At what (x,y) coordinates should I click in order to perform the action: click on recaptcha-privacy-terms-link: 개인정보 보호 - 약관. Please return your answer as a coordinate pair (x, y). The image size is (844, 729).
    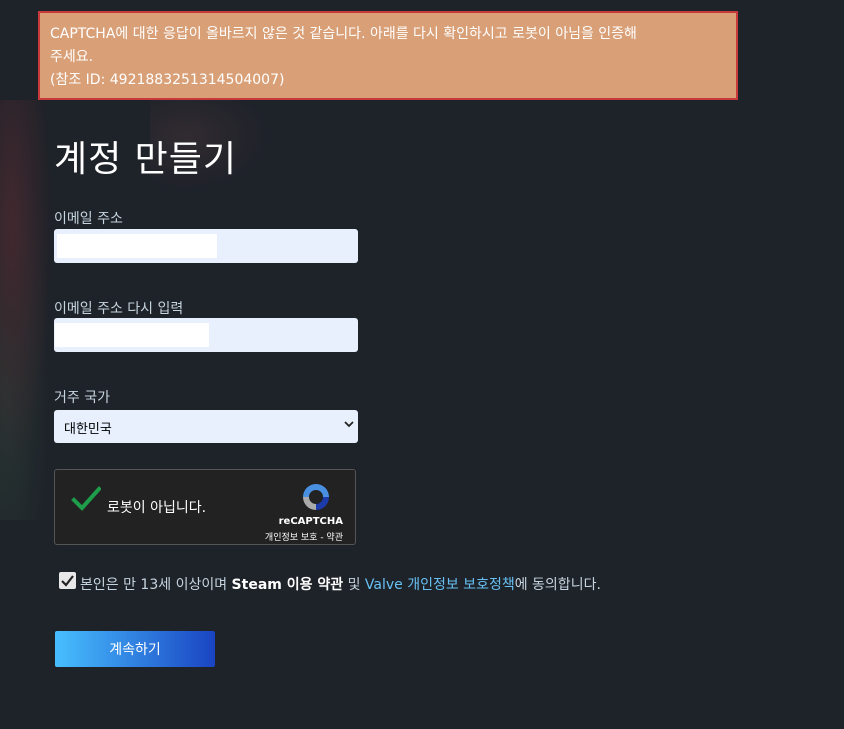
    Looking at the image, I should click on (304, 536).